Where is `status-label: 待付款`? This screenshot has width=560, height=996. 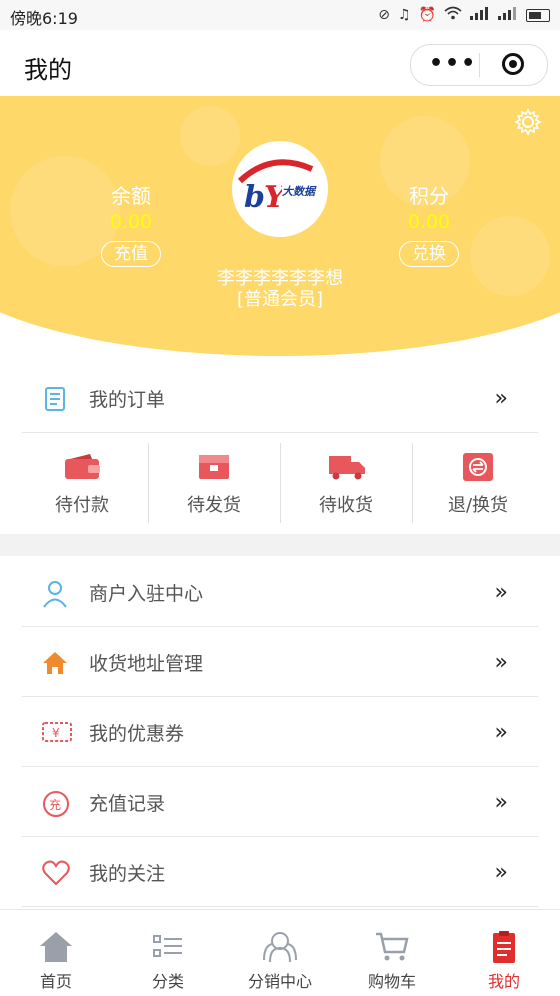
status-label: 待付款 is located at coordinates (82, 505).